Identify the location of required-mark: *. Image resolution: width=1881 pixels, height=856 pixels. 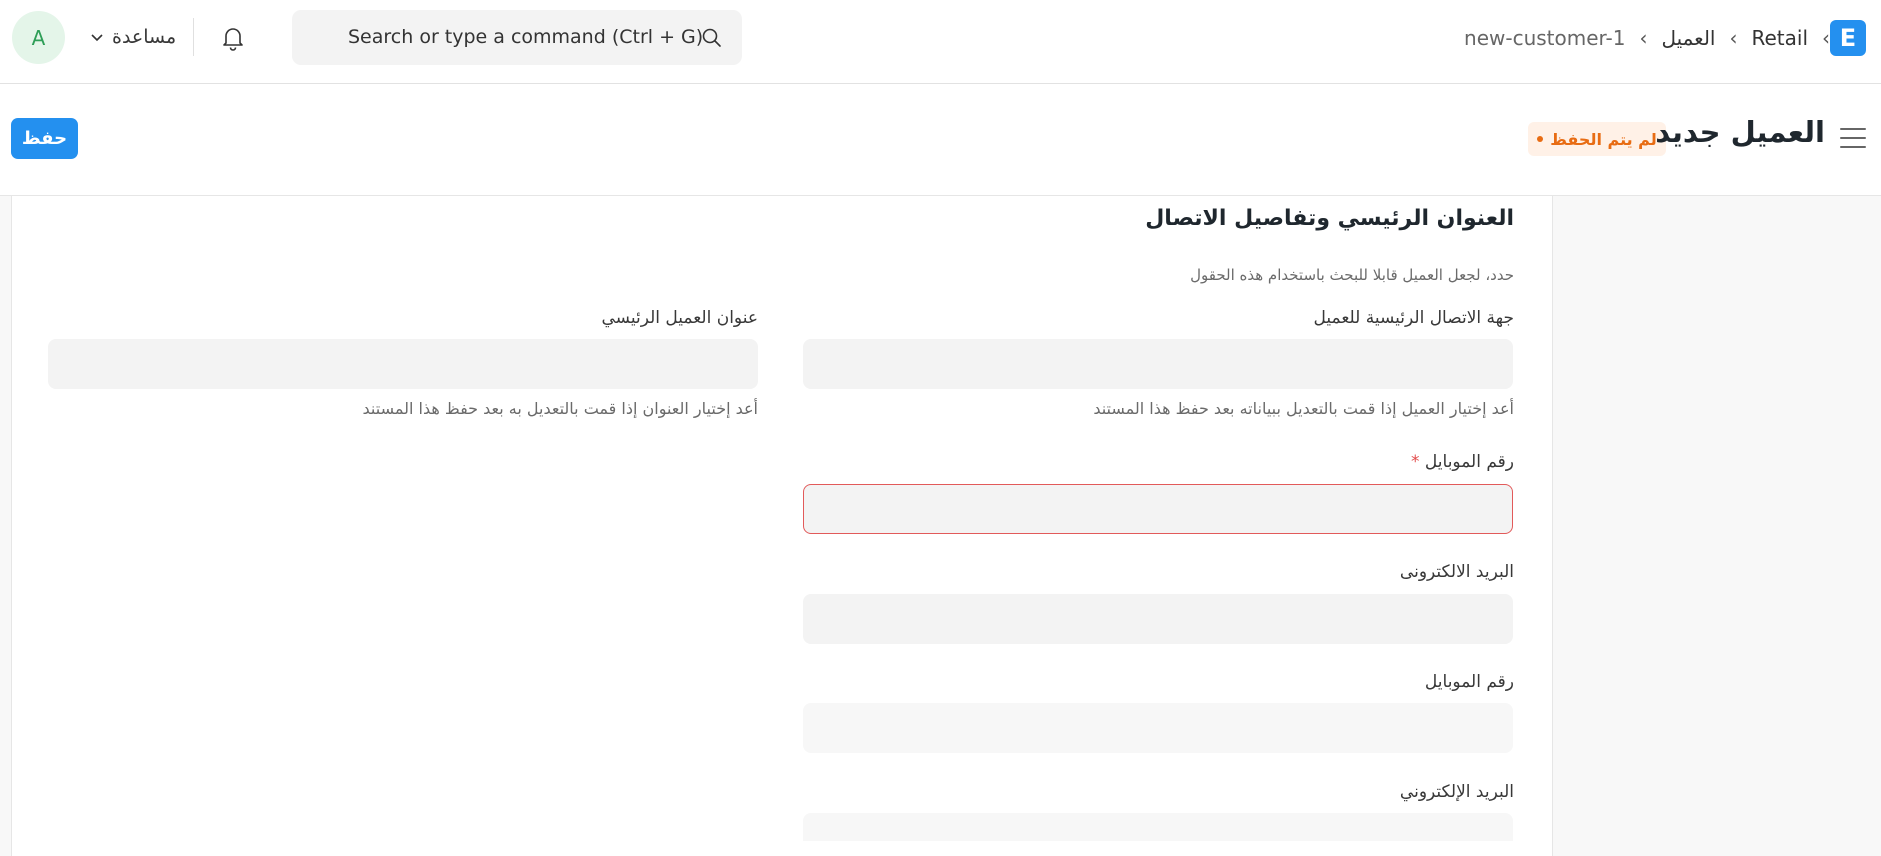
(1415, 462).